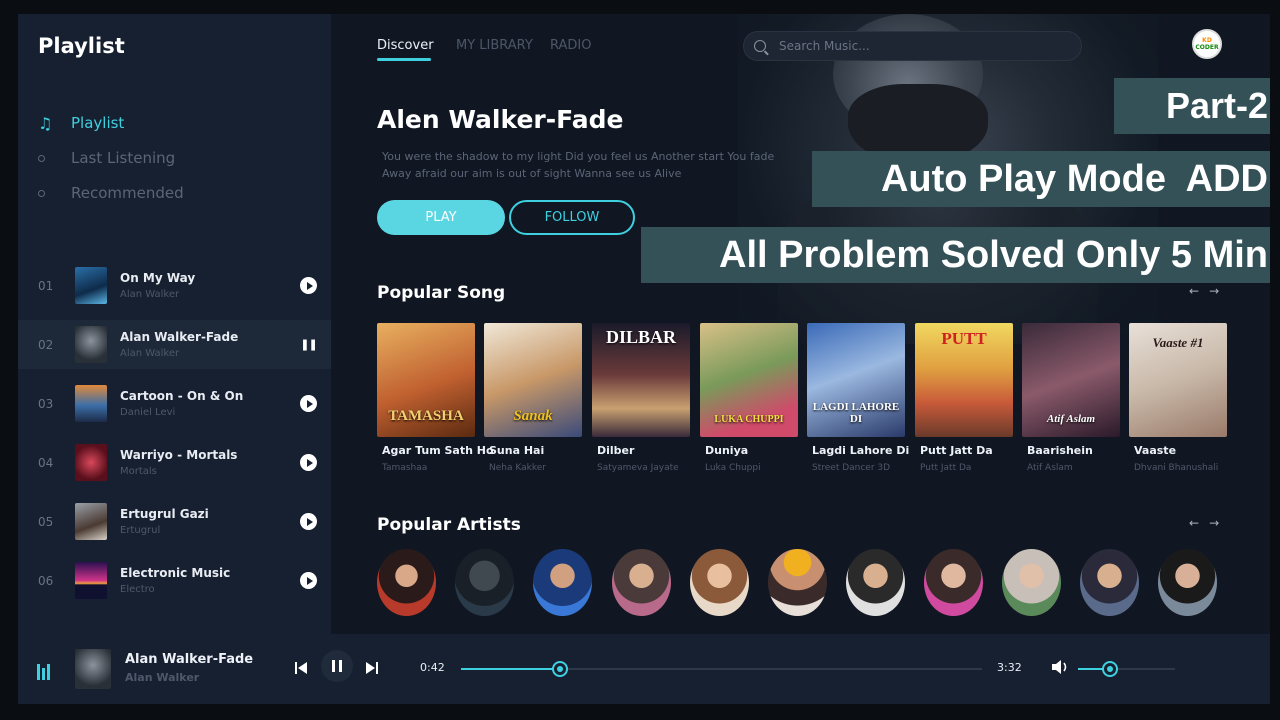 This screenshot has width=1280, height=720. Describe the element at coordinates (1071, 419) in the screenshot. I see `cover-text: Atif Aslam` at that location.